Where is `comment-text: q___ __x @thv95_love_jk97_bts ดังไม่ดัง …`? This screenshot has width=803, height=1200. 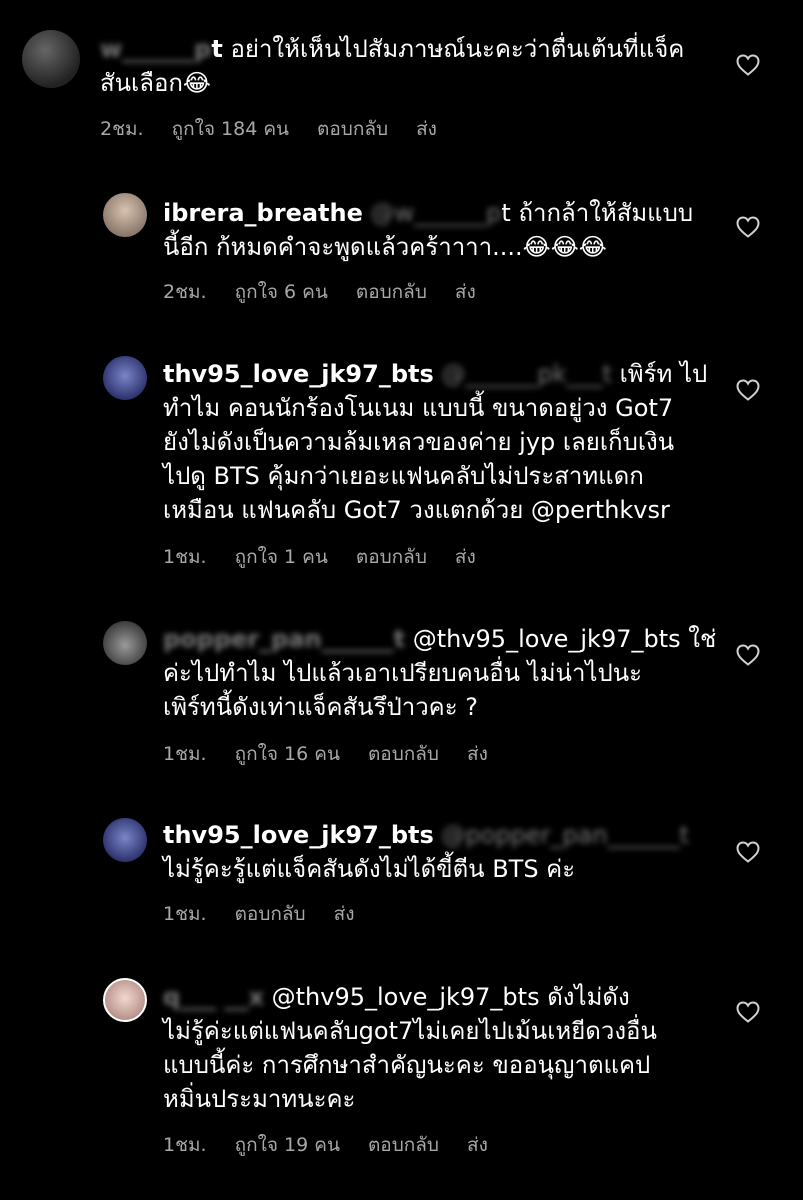 comment-text: q___ __x @thv95_love_jk97_bts ดังไม่ดัง … is located at coordinates (443, 1048).